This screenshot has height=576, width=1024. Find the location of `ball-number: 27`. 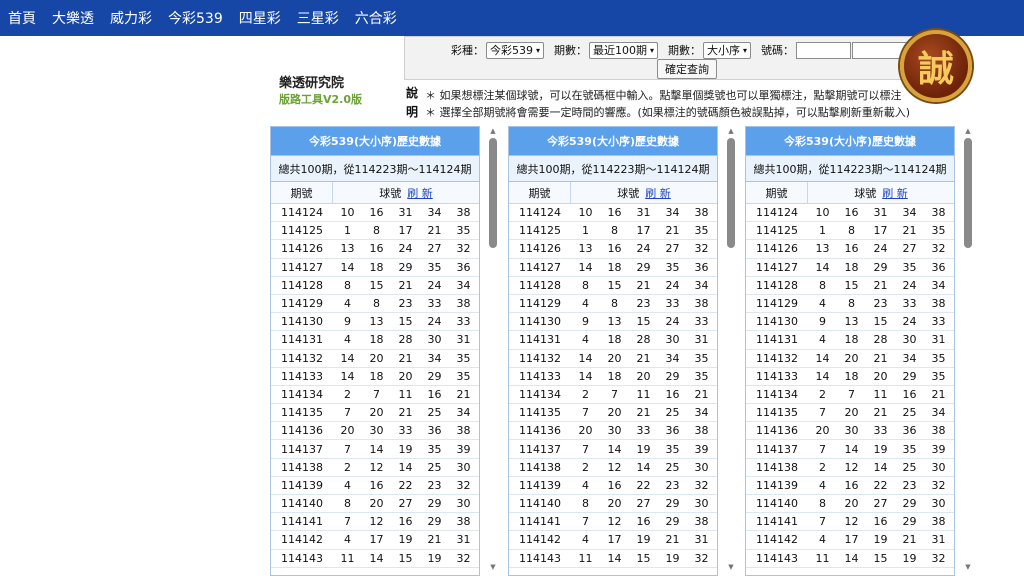

ball-number: 27 is located at coordinates (880, 503).